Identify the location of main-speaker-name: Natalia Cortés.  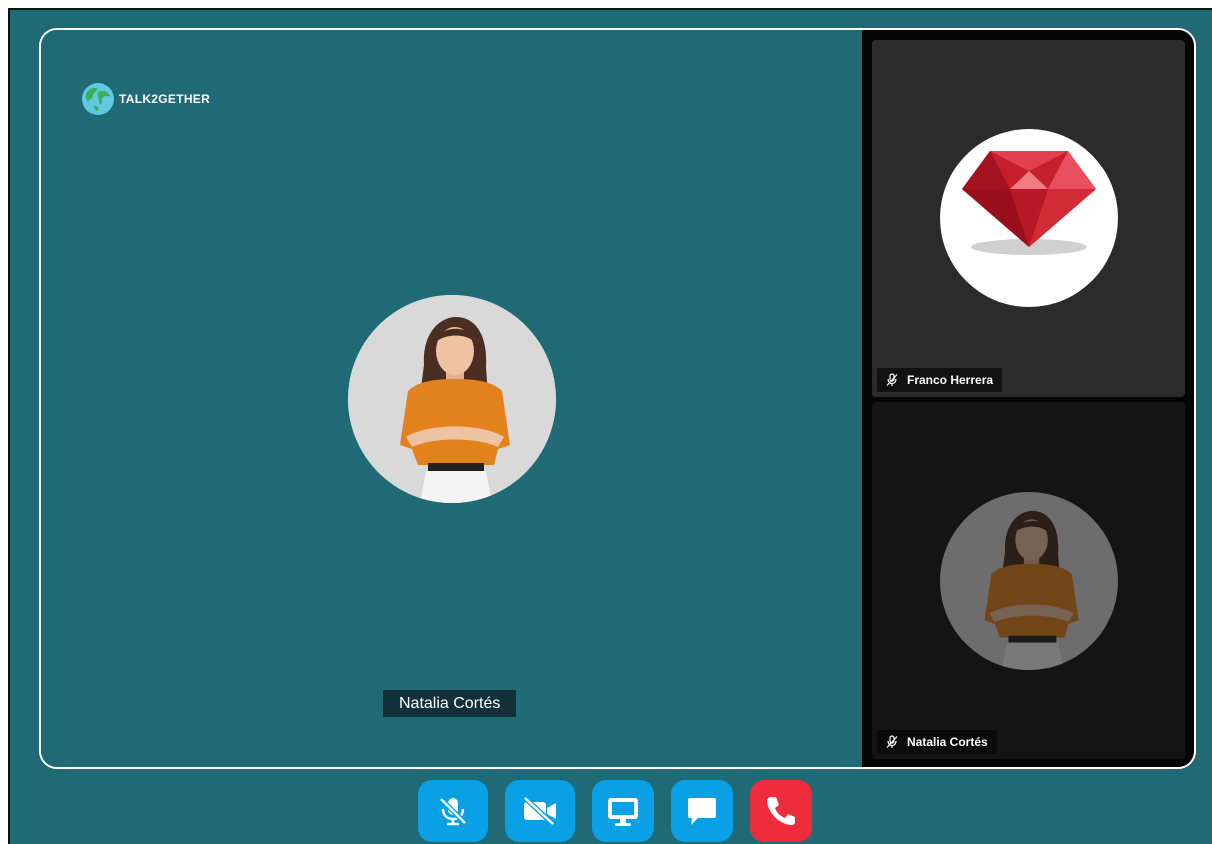
(450, 703).